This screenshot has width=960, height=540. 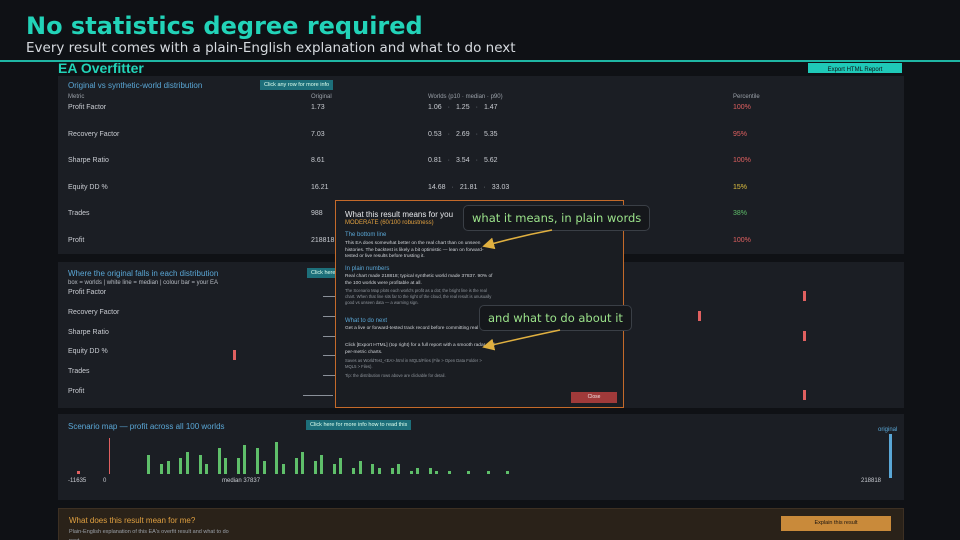 I want to click on export-html-button: Export HTML Report, so click(x=855, y=68).